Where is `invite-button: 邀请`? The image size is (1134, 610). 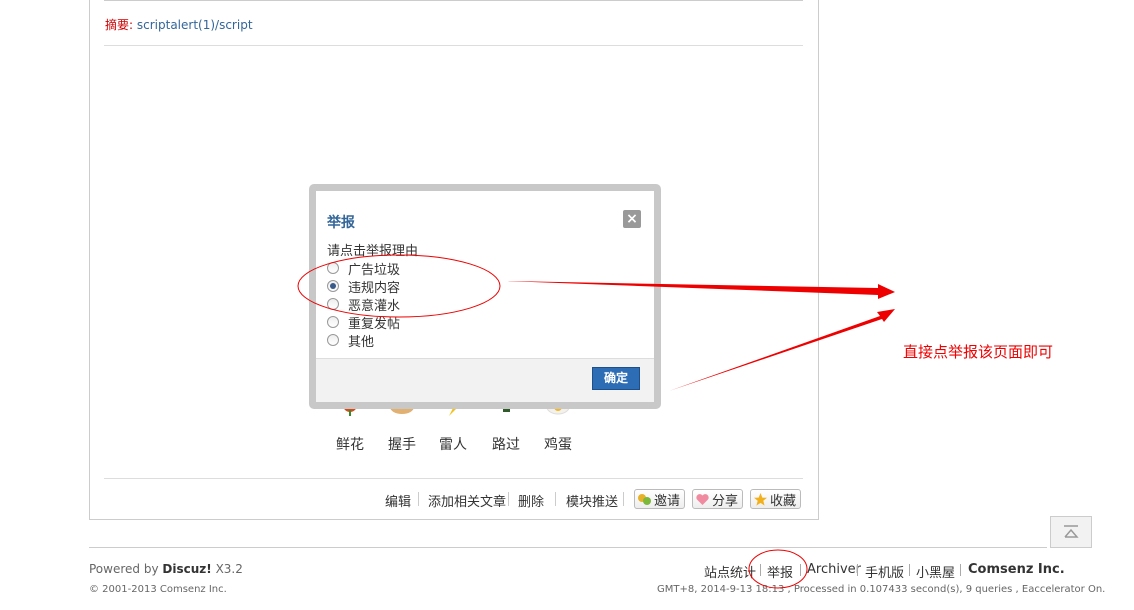 invite-button: 邀请 is located at coordinates (660, 499).